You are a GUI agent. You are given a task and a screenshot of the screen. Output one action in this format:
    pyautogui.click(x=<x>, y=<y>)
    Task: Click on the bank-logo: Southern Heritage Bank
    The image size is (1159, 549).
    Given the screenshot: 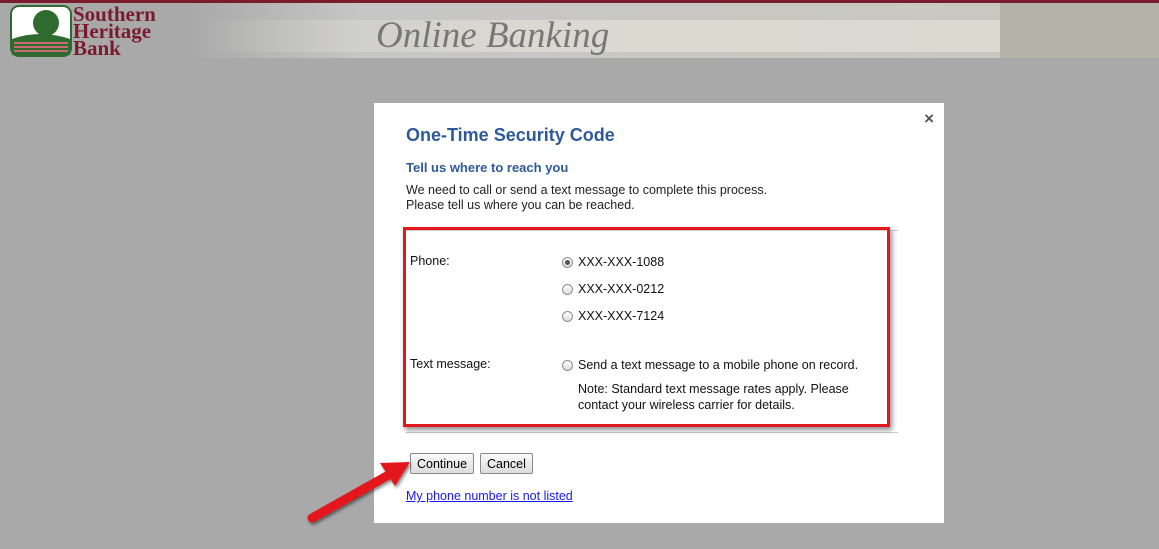 What is the action you would take?
    pyautogui.click(x=102, y=31)
    